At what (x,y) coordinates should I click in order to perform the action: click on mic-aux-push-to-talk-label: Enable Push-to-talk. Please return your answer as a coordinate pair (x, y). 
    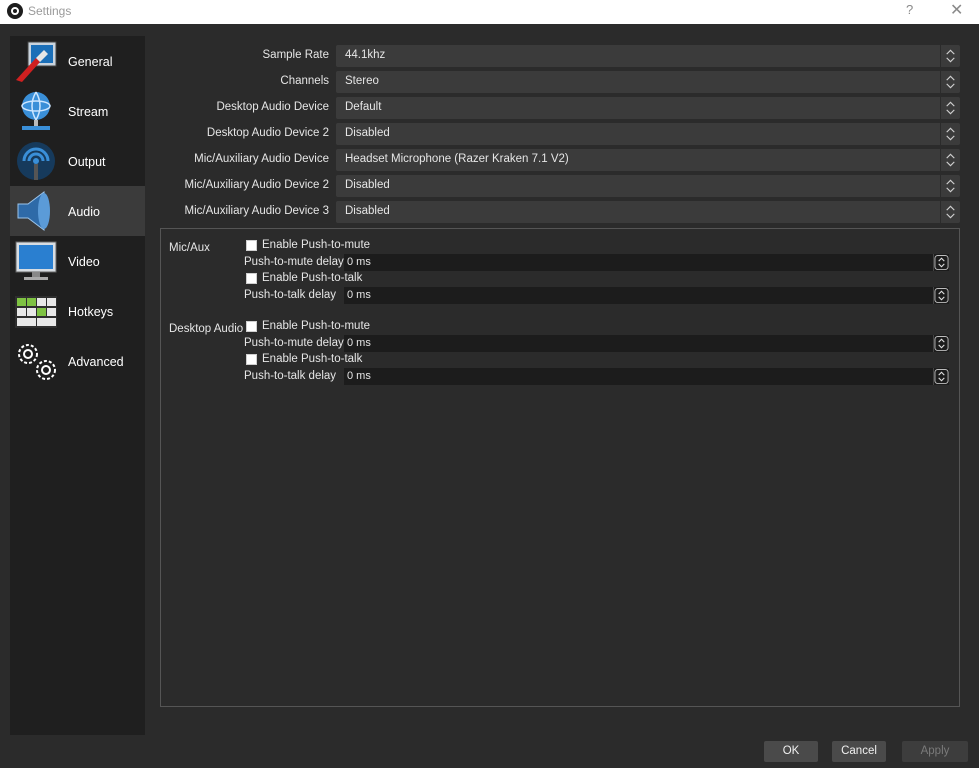
    Looking at the image, I should click on (312, 278).